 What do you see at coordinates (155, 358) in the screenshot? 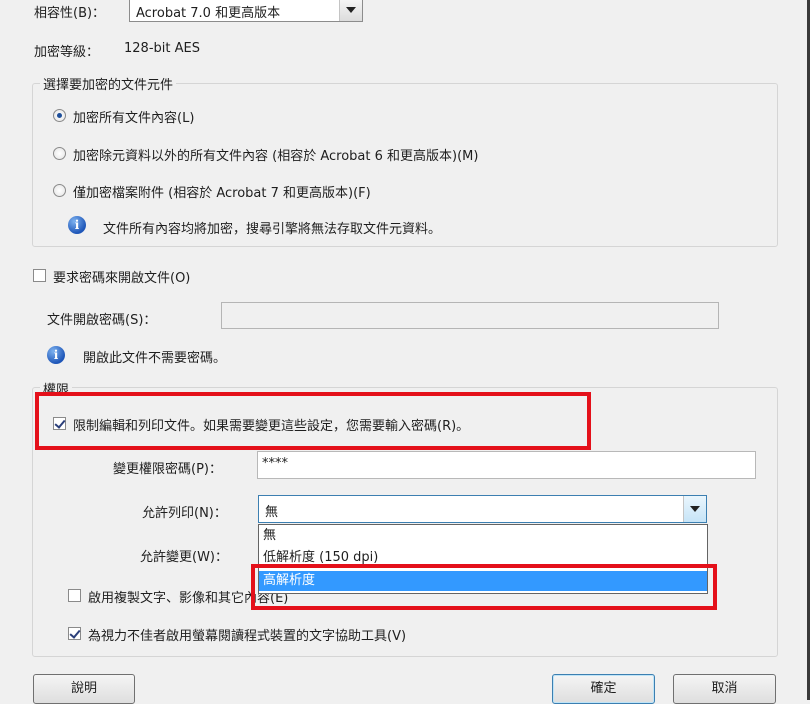
I see `open-password-info-text: 開啟此文件不需要密碼。` at bounding box center [155, 358].